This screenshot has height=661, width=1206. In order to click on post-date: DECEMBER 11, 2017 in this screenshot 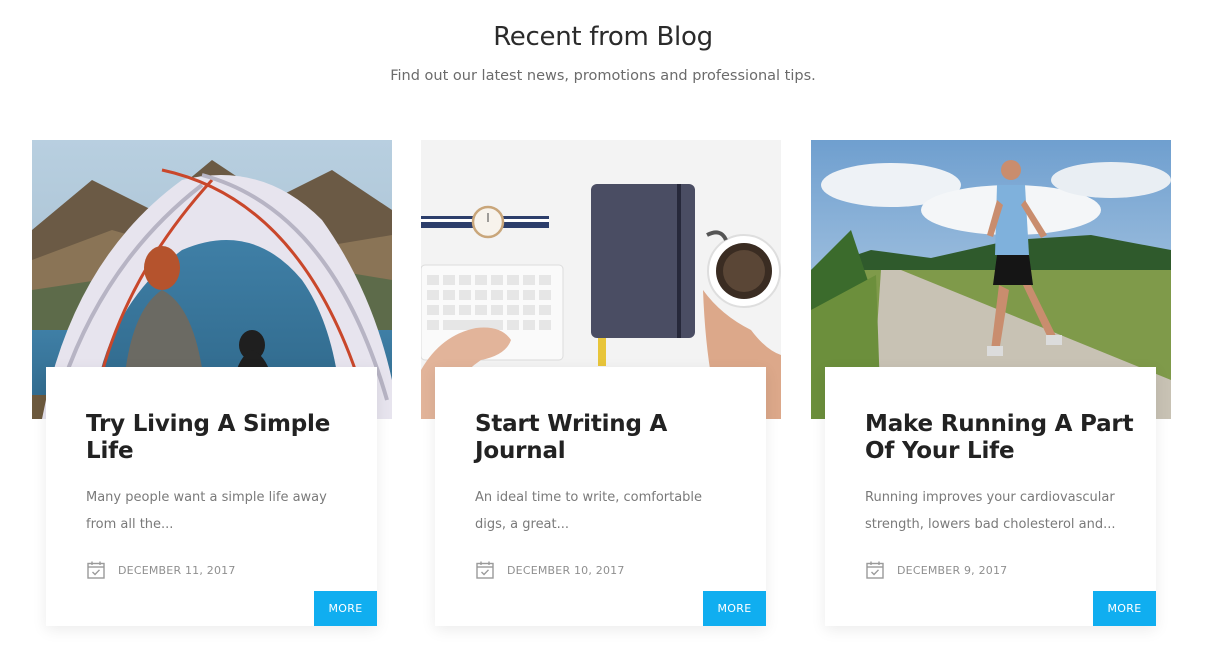, I will do `click(177, 570)`.